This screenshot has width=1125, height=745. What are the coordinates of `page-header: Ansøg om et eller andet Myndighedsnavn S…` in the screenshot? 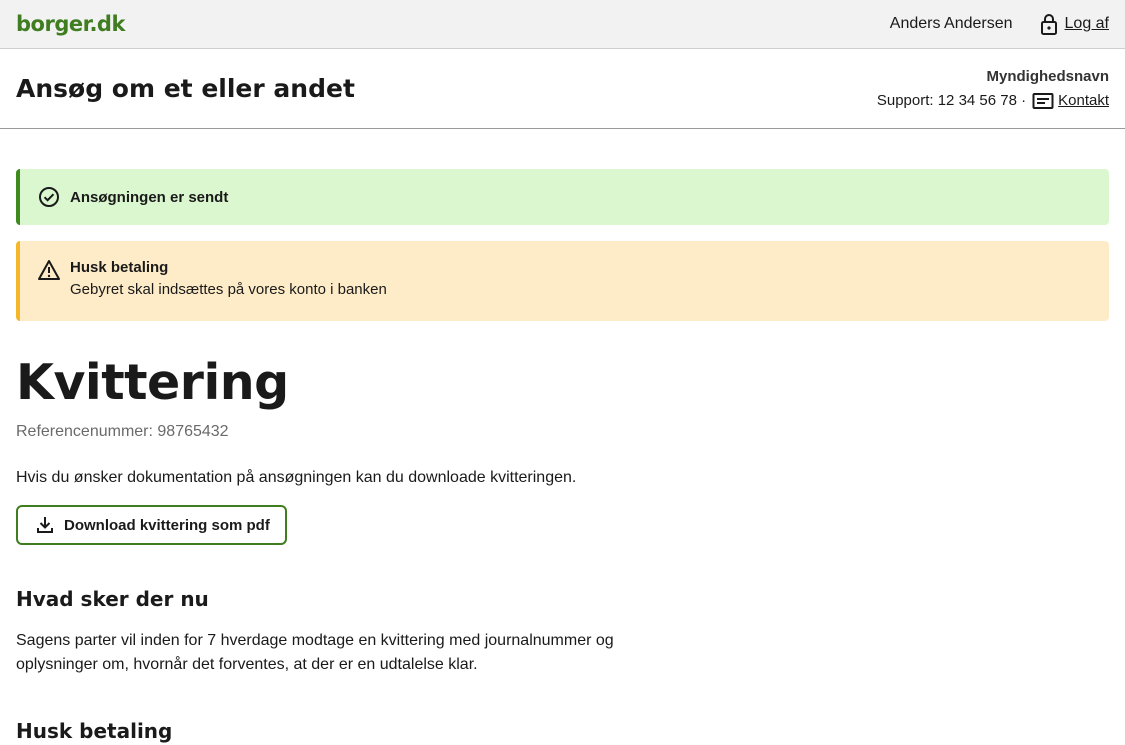 It's located at (562, 89).